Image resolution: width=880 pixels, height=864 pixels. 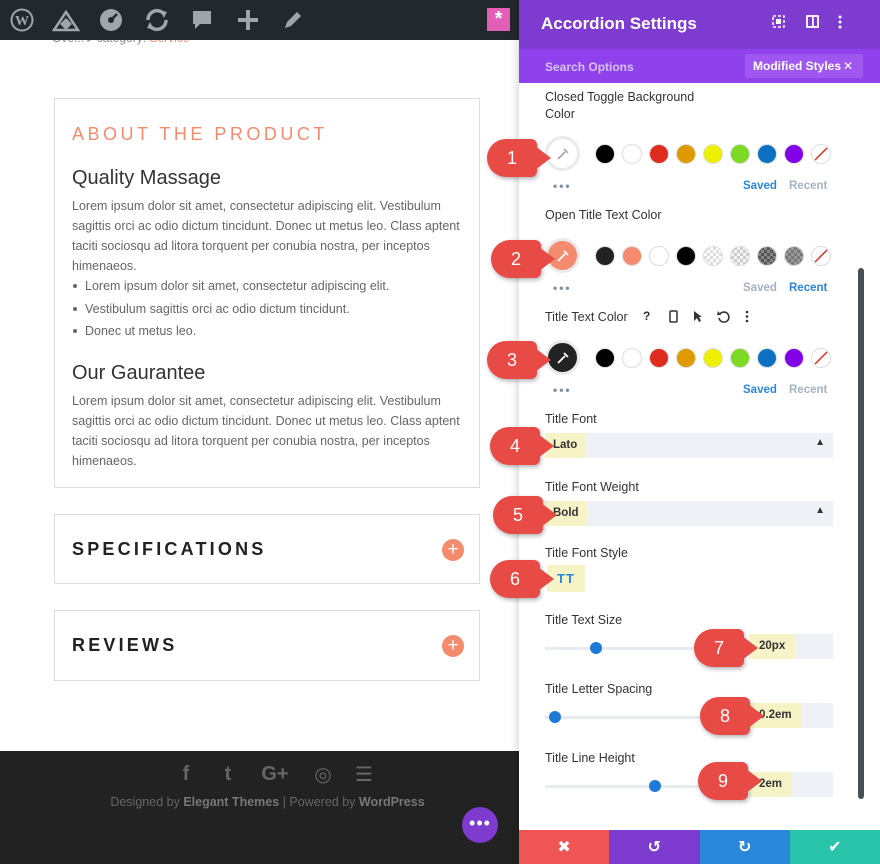 I want to click on modified-styles-filter: Modified Styles ✕, so click(x=804, y=66).